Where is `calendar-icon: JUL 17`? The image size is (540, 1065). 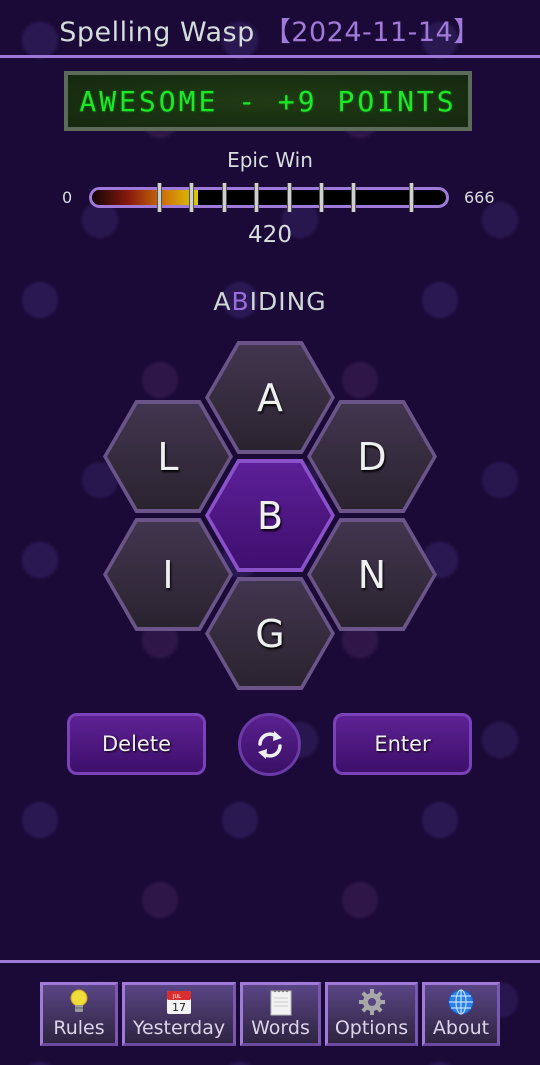
calendar-icon: JUL 17 is located at coordinates (179, 1002).